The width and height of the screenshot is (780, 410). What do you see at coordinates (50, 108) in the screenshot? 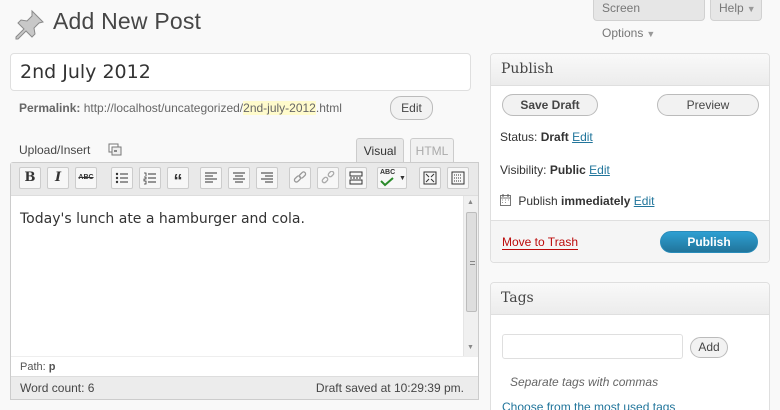
I see `permalink-label: Permalink:` at bounding box center [50, 108].